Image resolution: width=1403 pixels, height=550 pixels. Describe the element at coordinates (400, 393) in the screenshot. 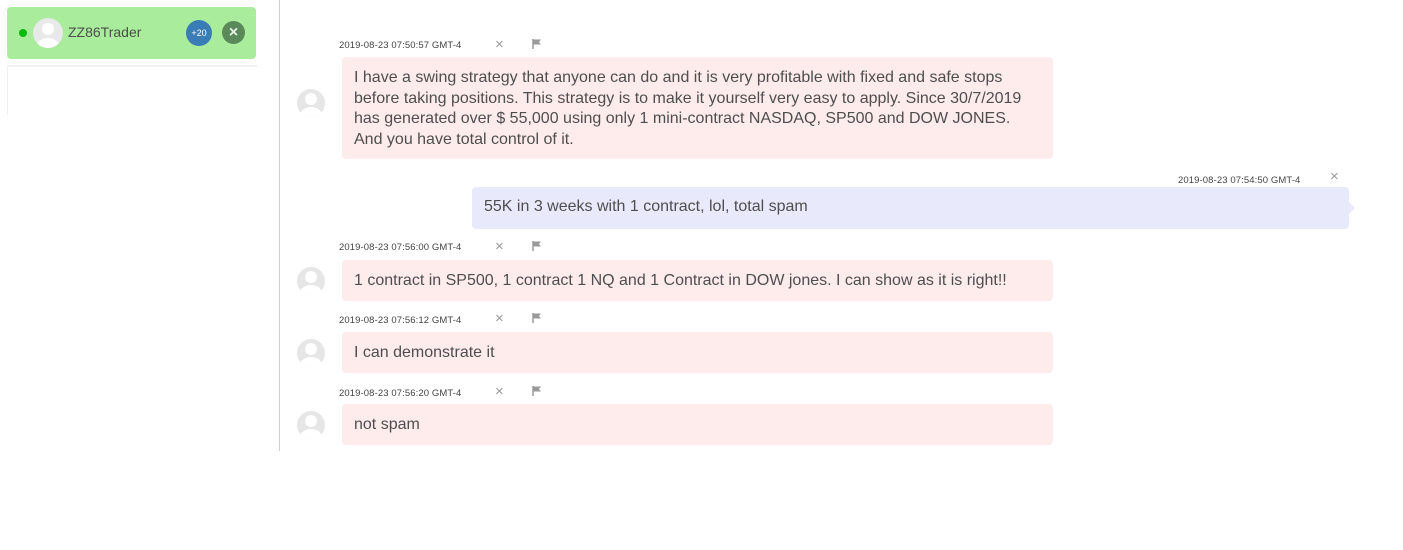

I see `message-timestamp: 2019-08-23 07:56:20 GMT-4` at that location.